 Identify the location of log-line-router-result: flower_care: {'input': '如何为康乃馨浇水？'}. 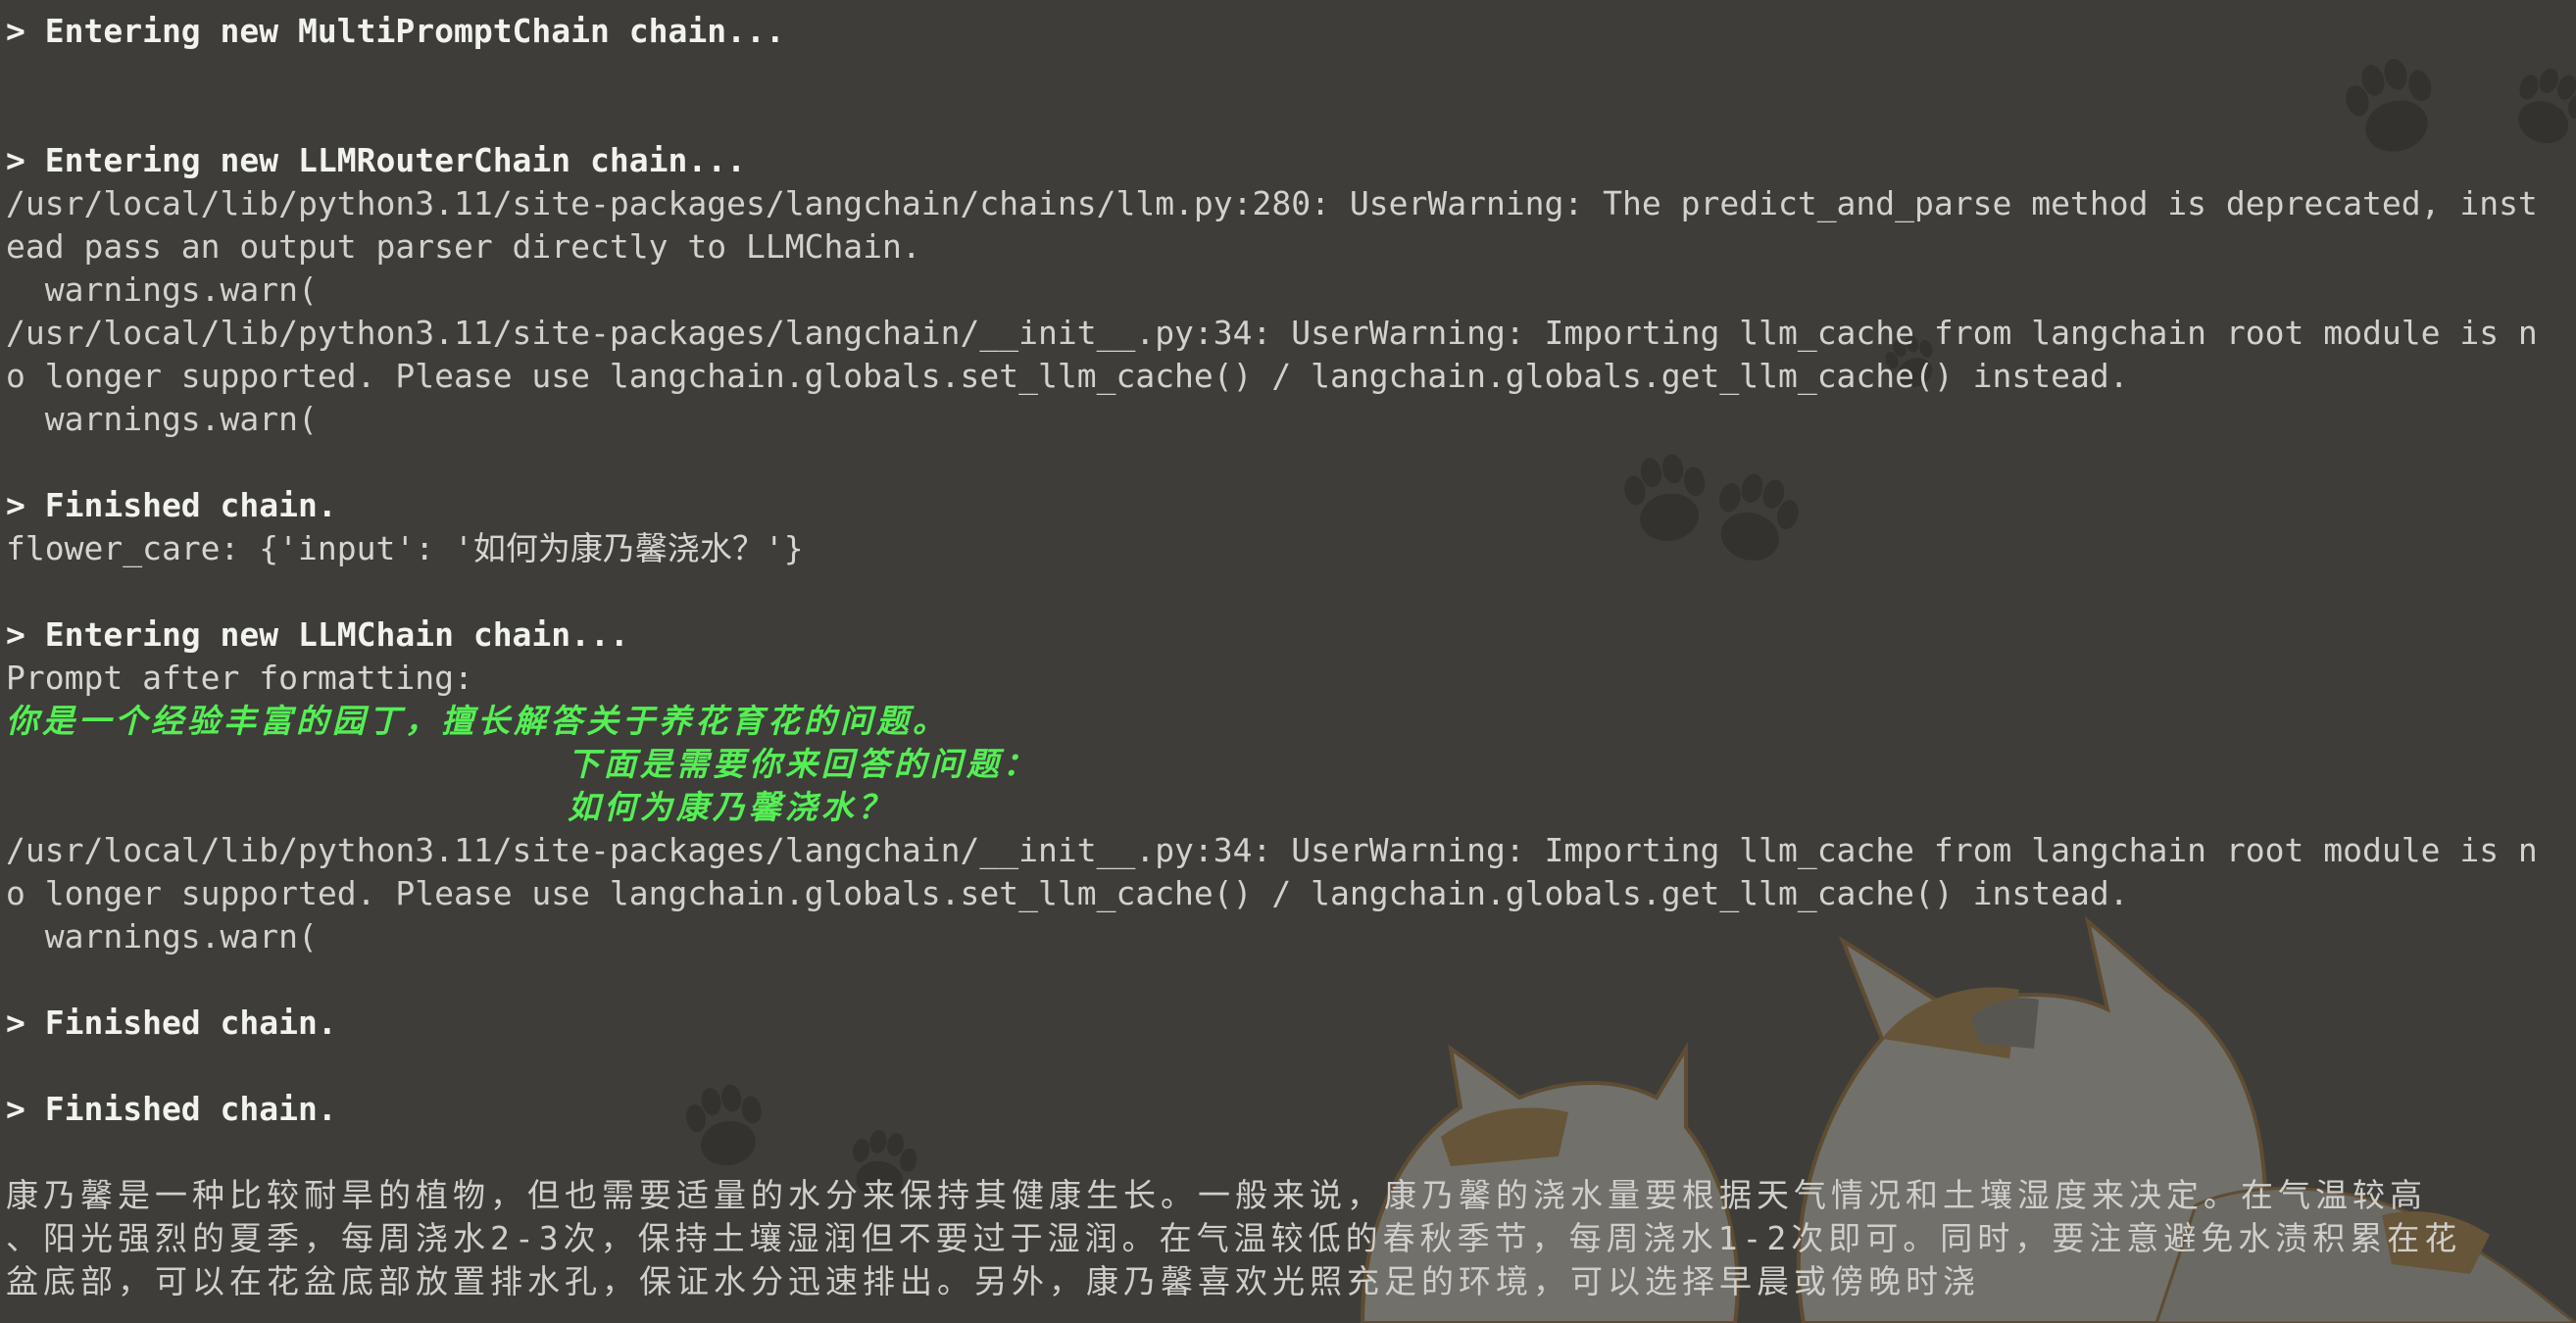
(405, 548).